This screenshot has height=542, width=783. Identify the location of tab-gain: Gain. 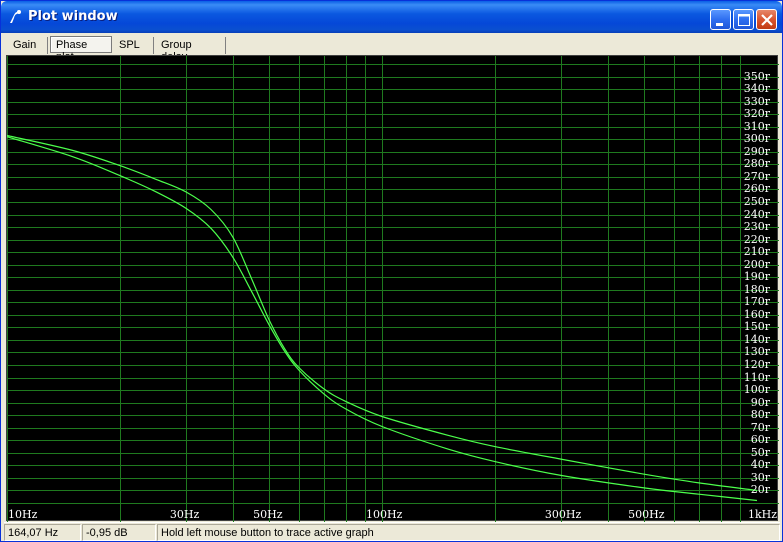
(28, 45).